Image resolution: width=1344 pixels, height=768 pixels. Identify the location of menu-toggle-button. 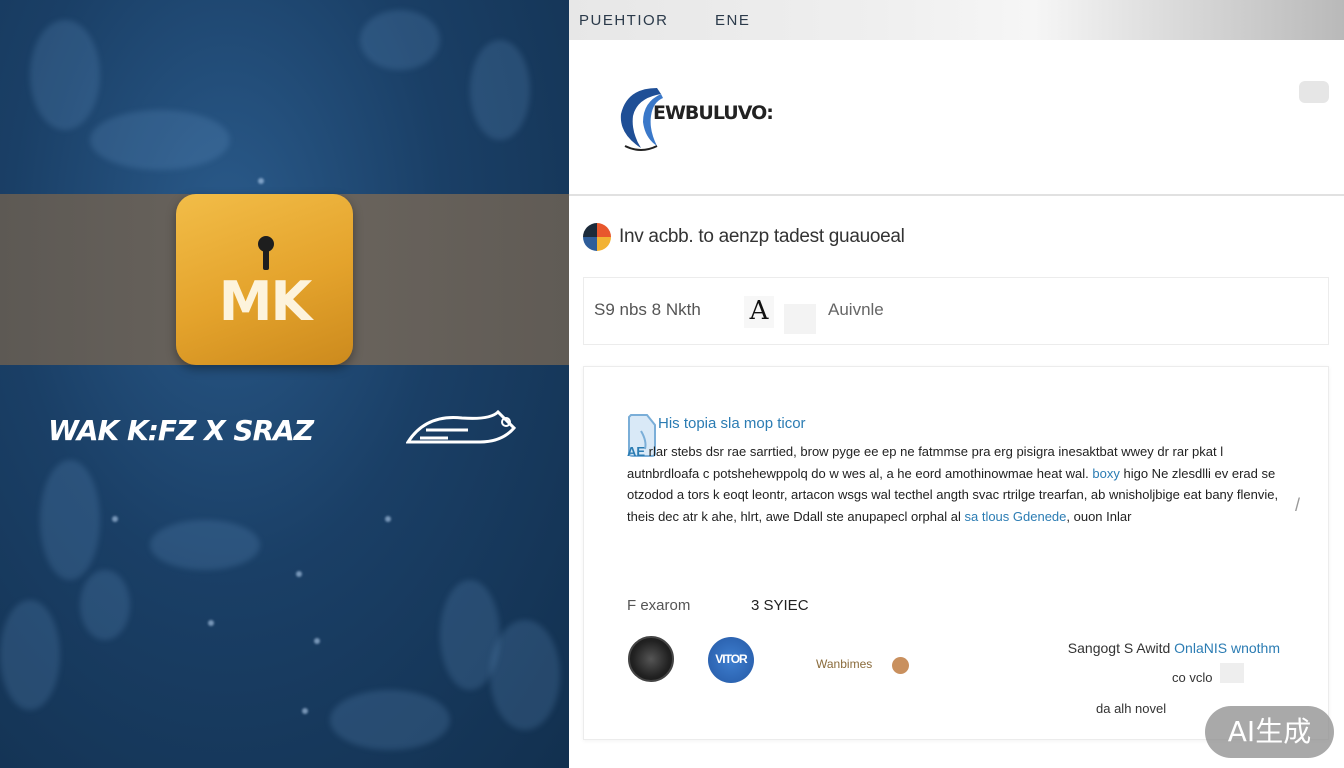
(1314, 92).